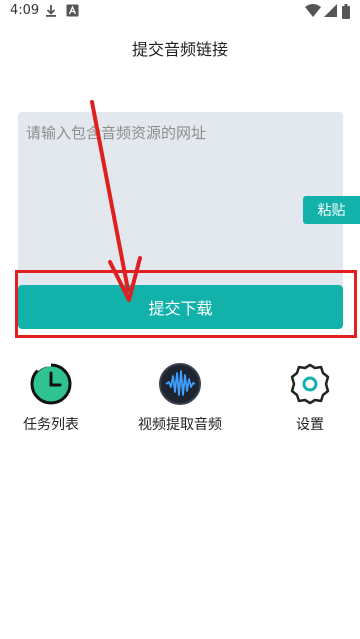  I want to click on nav-item-task-list: 任务列表, so click(53, 398).